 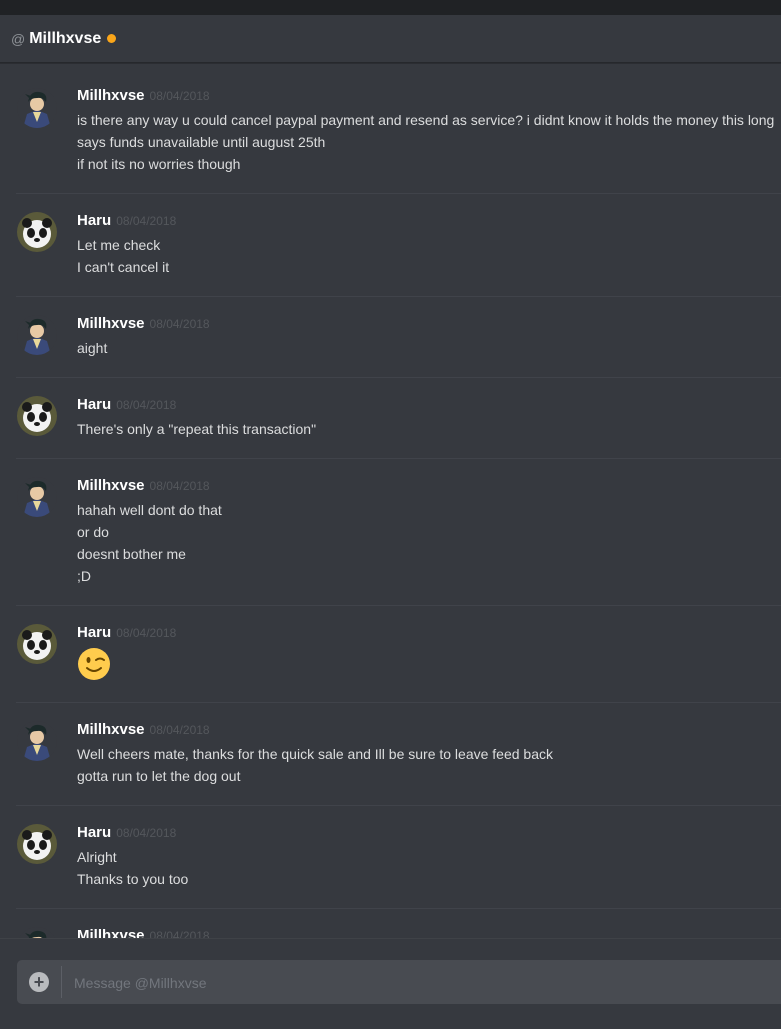 What do you see at coordinates (92, 348) in the screenshot?
I see `message-text: aight` at bounding box center [92, 348].